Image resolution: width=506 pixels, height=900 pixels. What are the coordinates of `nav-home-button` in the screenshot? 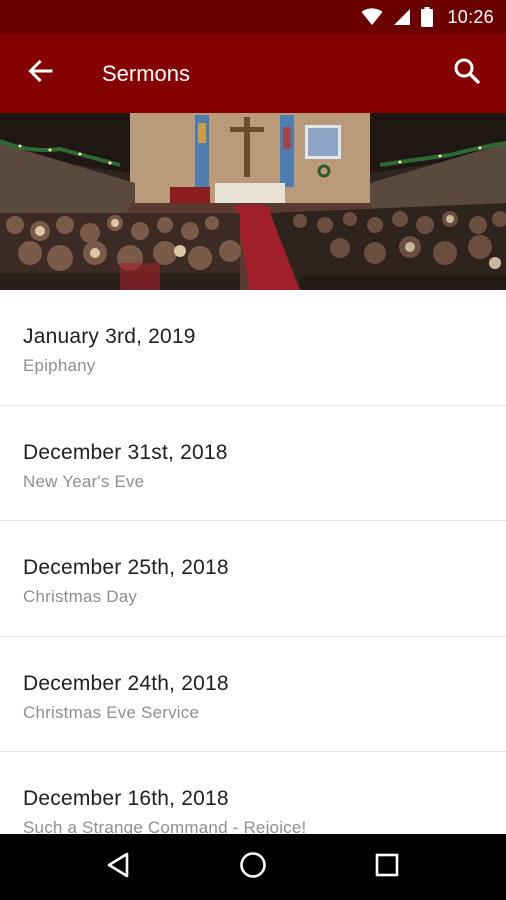 It's located at (253, 867).